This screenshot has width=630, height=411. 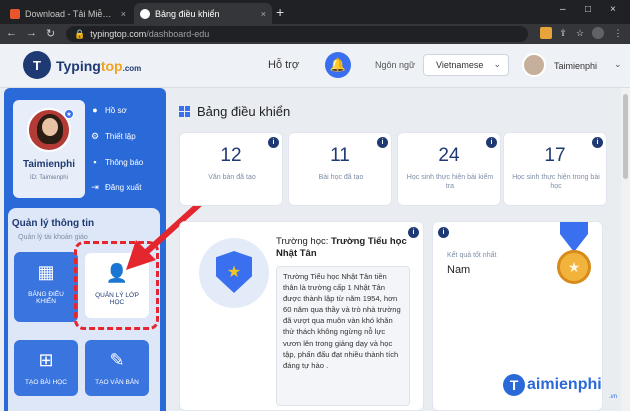 I want to click on user-icon: ●, so click(x=95, y=110).